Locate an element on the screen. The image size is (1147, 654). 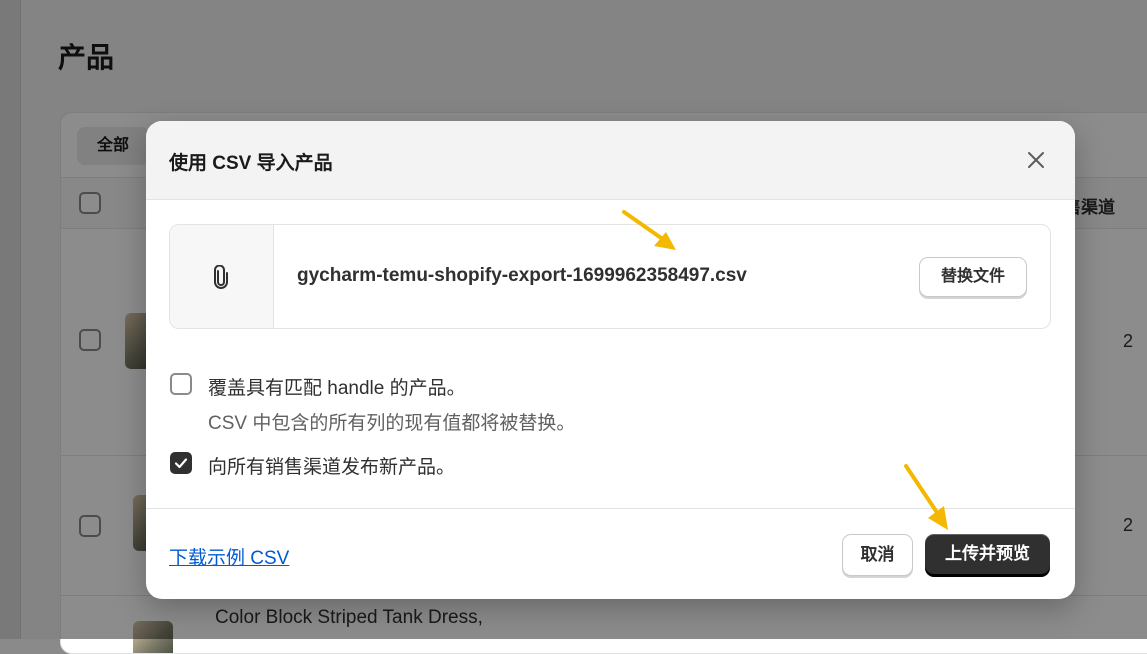
file-icon-cell is located at coordinates (222, 276).